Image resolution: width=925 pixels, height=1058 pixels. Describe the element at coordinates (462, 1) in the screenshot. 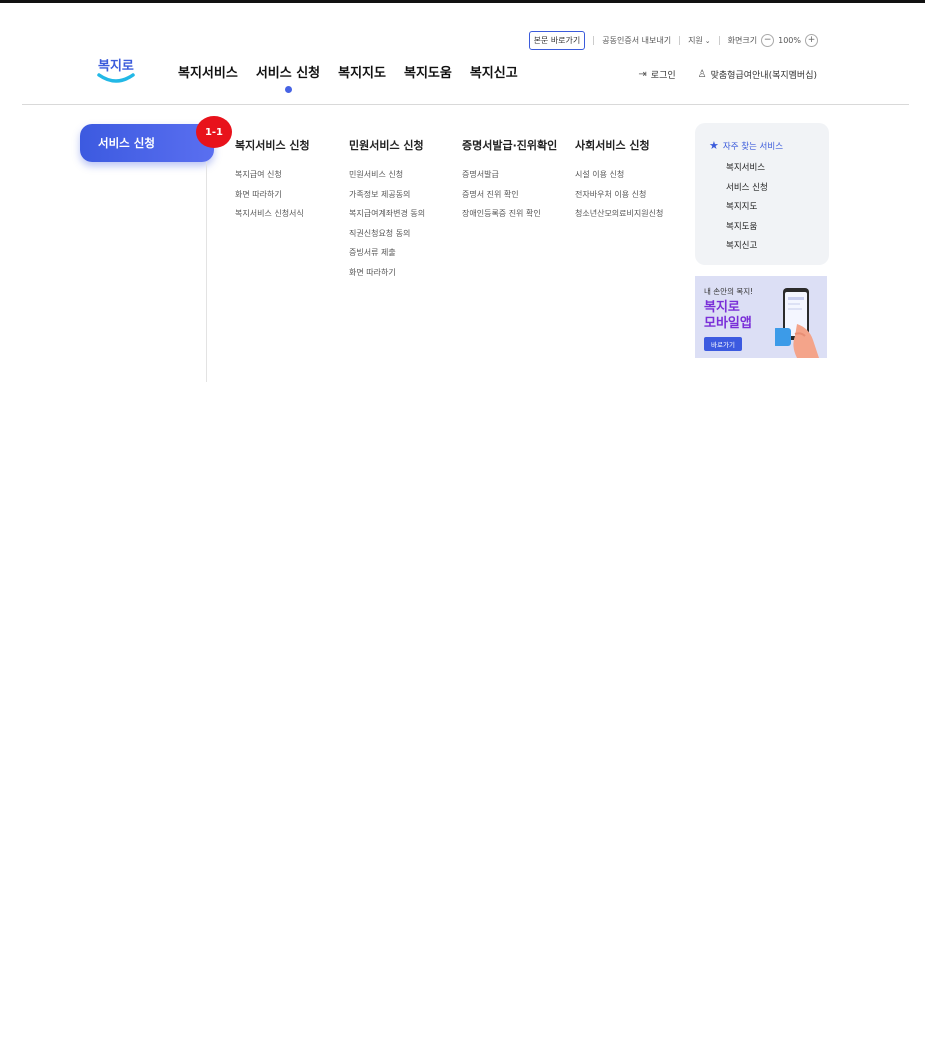

I see `top-border` at that location.